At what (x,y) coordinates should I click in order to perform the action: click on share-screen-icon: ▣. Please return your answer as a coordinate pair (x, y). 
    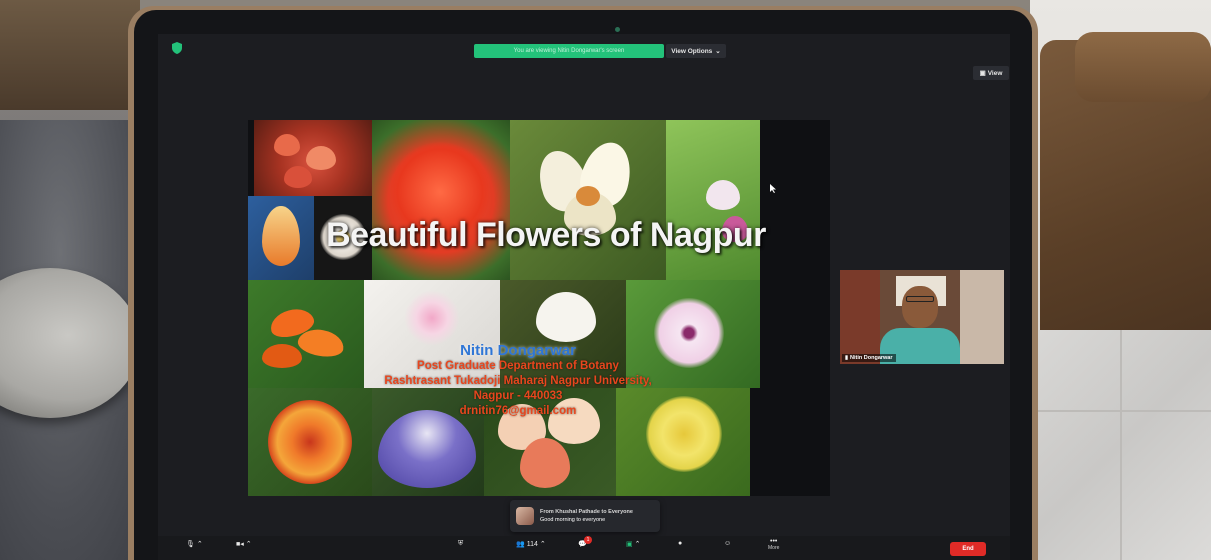
    Looking at the image, I should click on (629, 544).